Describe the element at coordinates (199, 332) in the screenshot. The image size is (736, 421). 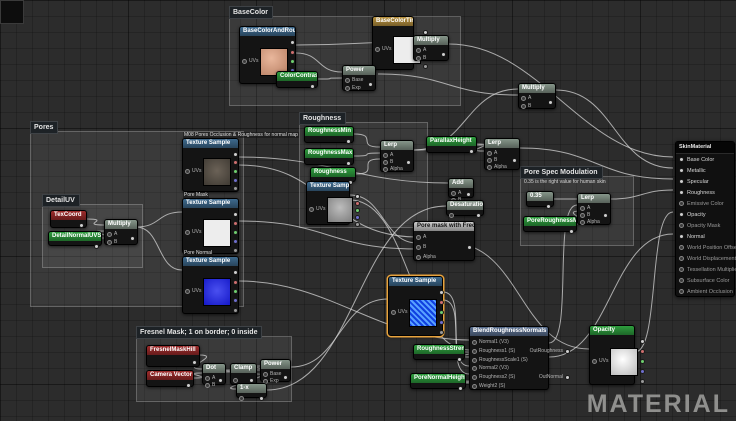
I see `comment-title: Fresnel Mask; 1 on border; 0 inside` at that location.